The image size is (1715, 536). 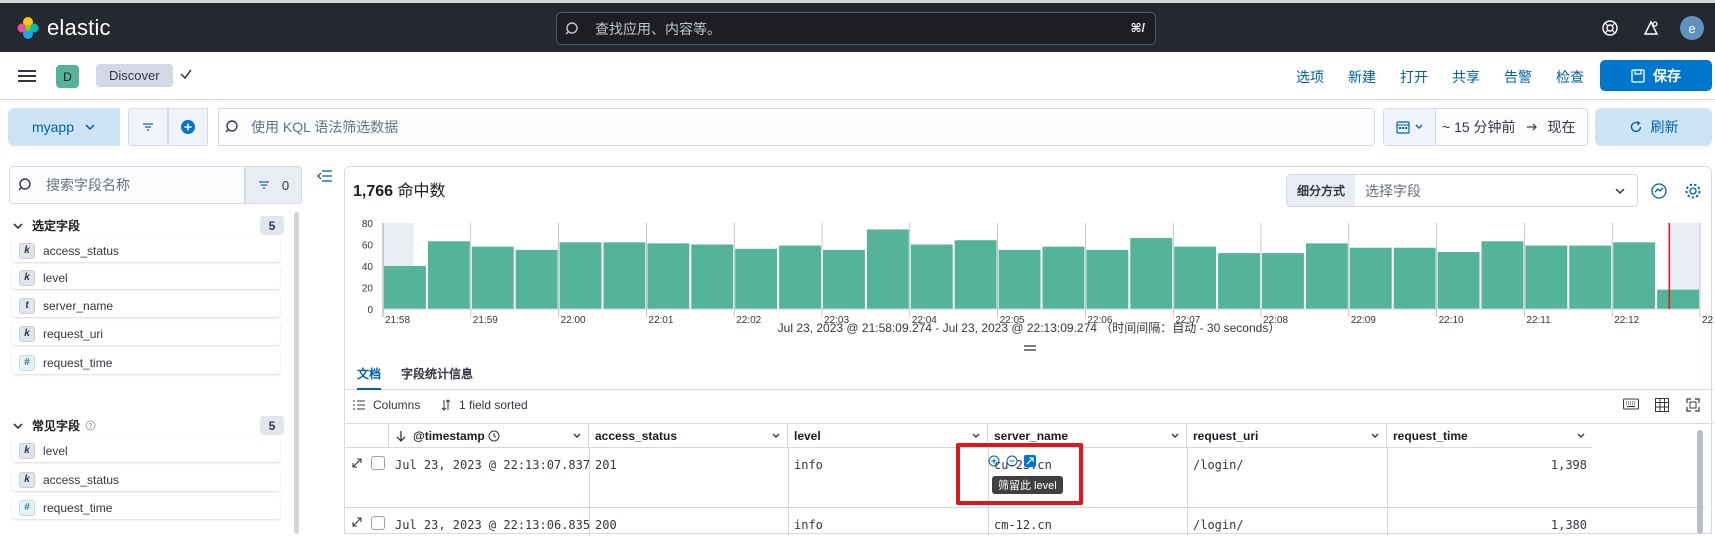 I want to click on sidebar-scrollbar, so click(x=296, y=373).